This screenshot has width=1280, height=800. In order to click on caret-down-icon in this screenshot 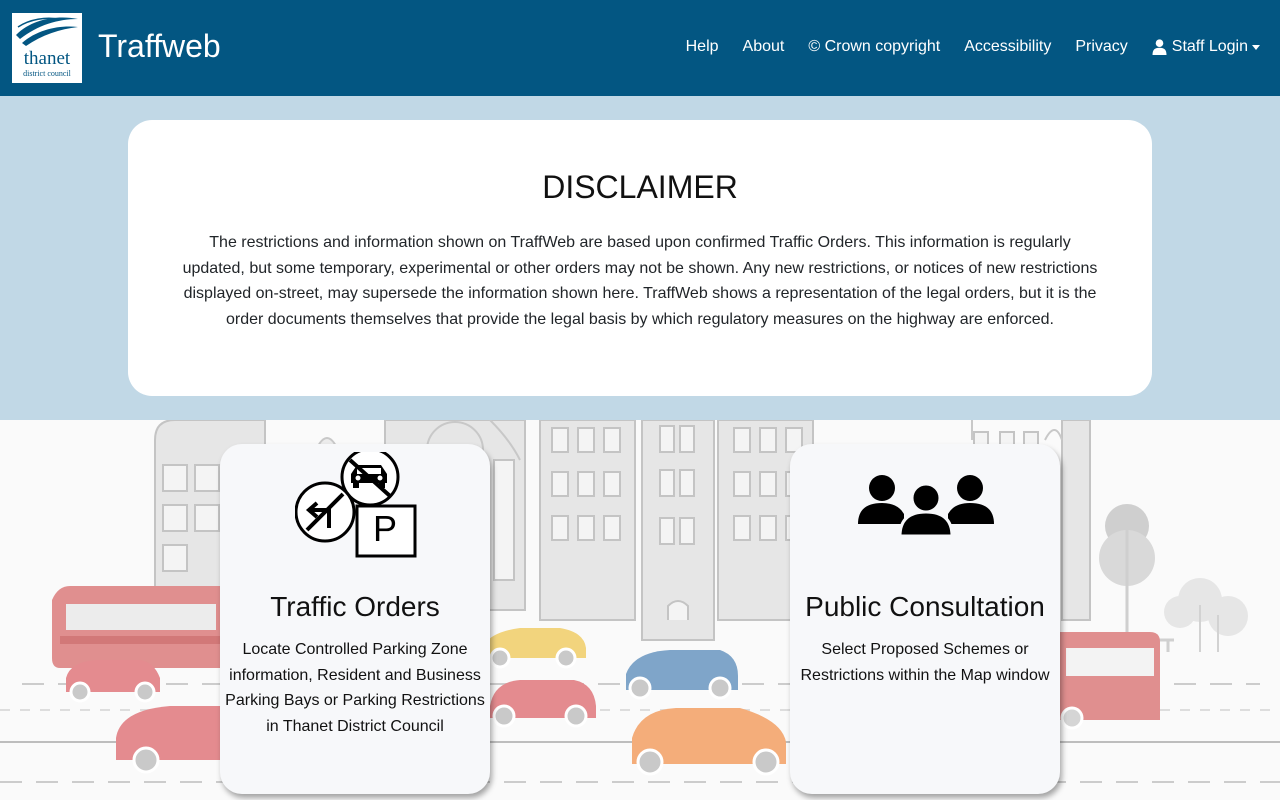, I will do `click(1256, 47)`.